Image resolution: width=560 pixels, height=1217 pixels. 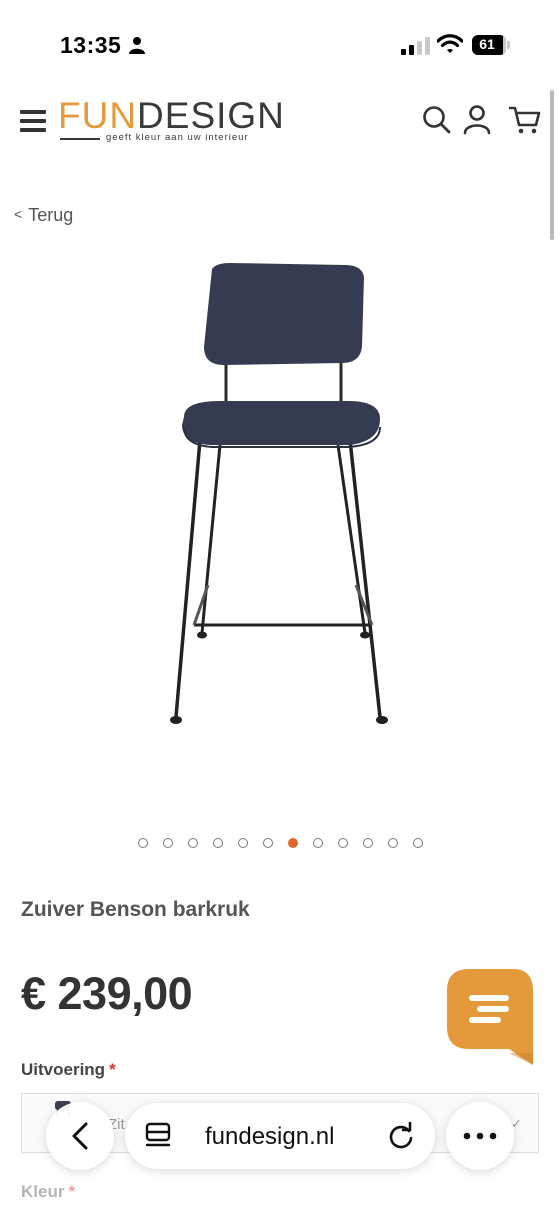 I want to click on ellipsis-icon, so click(x=480, y=1136).